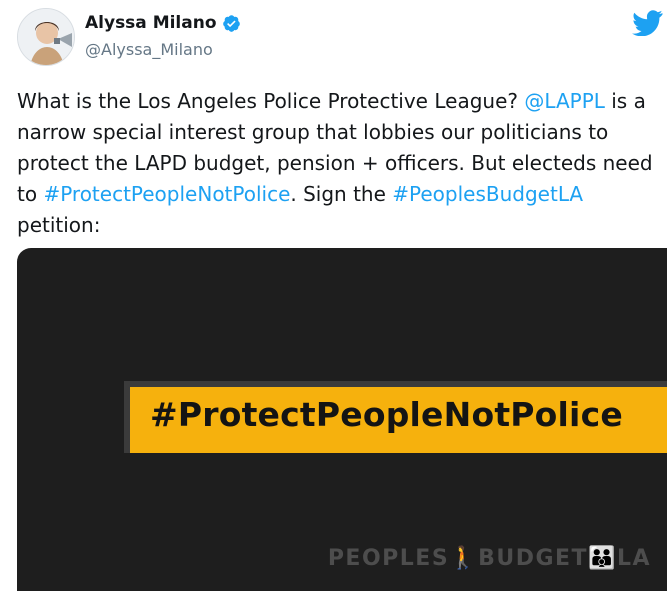 This screenshot has height=591, width=671. I want to click on tweet-text-part: . Sign the, so click(341, 194).